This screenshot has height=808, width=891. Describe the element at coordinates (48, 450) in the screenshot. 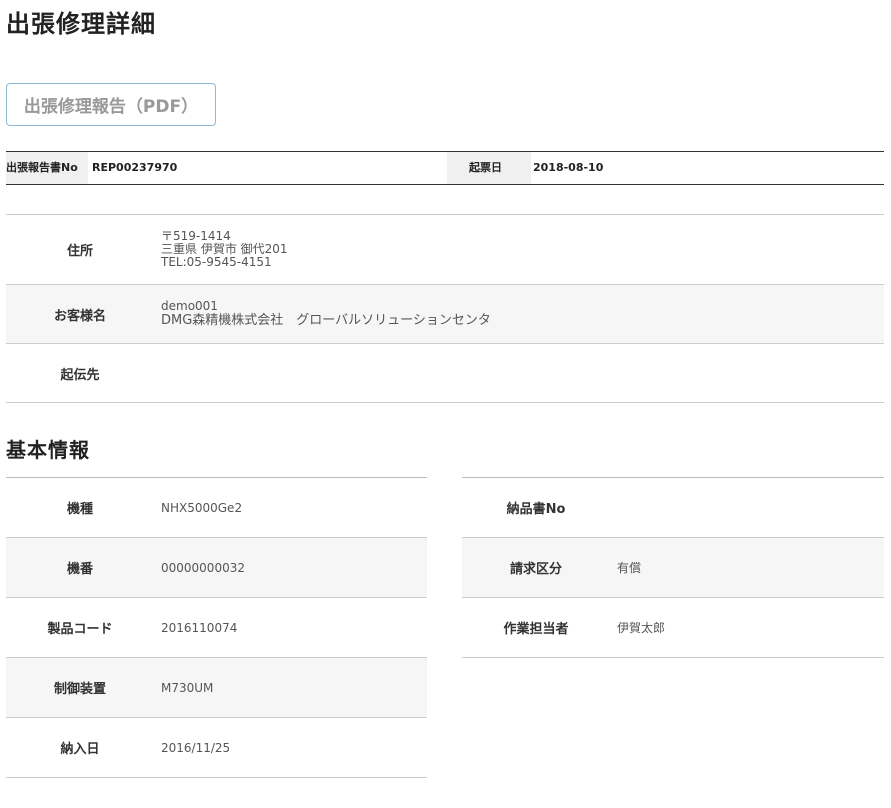

I see `basic-info-title: 基本情報` at that location.